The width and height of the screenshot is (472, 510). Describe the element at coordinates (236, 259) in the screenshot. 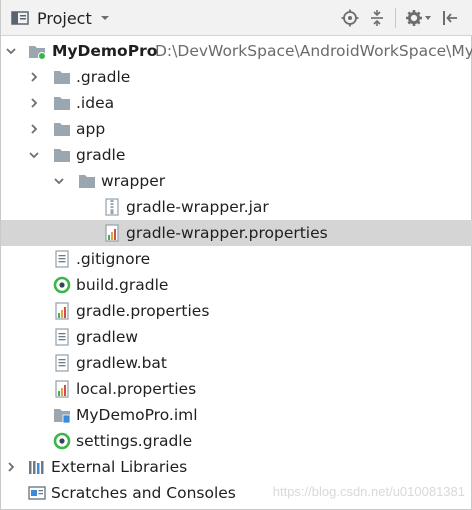

I see `tree-item-gitignore: .gitignore` at that location.